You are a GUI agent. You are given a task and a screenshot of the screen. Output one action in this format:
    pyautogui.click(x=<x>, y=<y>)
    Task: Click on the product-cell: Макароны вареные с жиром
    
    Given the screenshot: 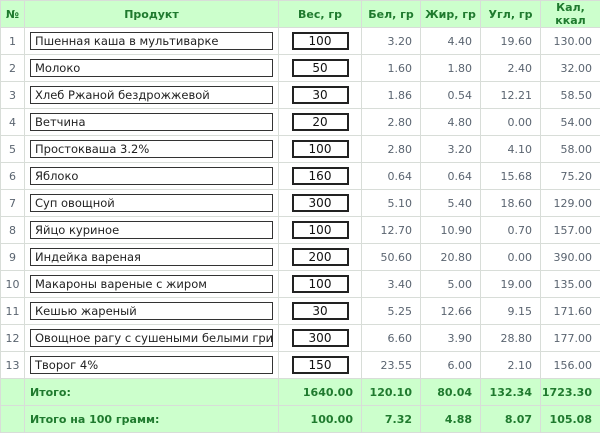 What is the action you would take?
    pyautogui.click(x=152, y=284)
    